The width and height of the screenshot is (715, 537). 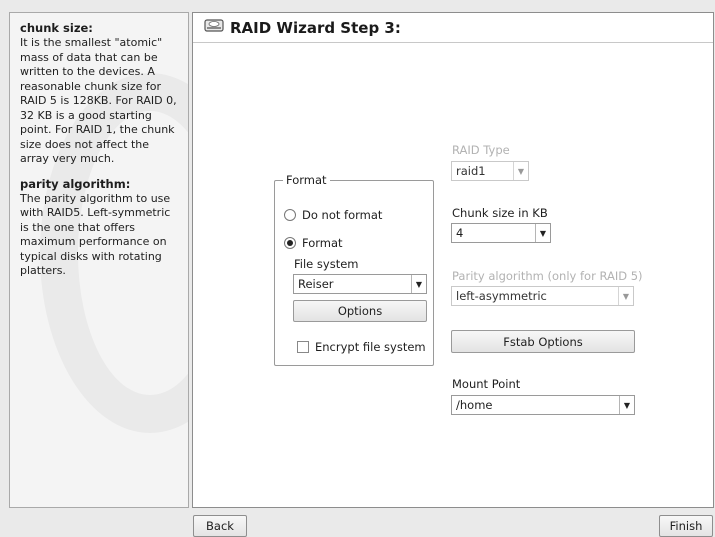 What do you see at coordinates (342, 215) in the screenshot?
I see `radio-do-not-format-label: Do not format` at bounding box center [342, 215].